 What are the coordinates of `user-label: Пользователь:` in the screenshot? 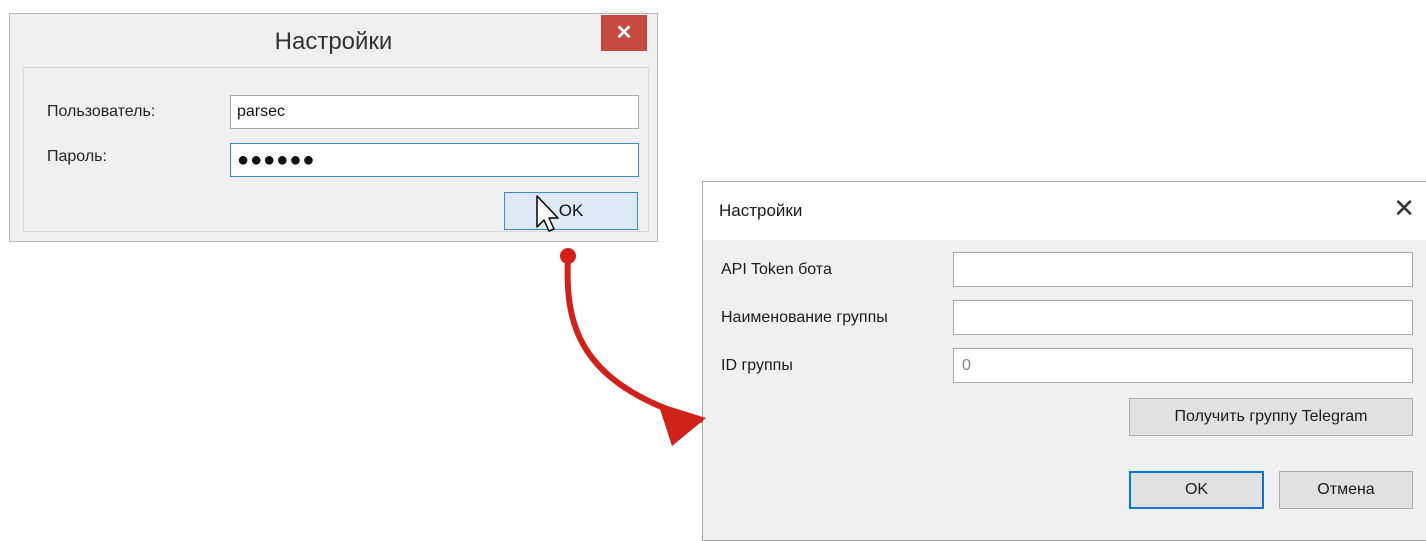 It's located at (101, 111).